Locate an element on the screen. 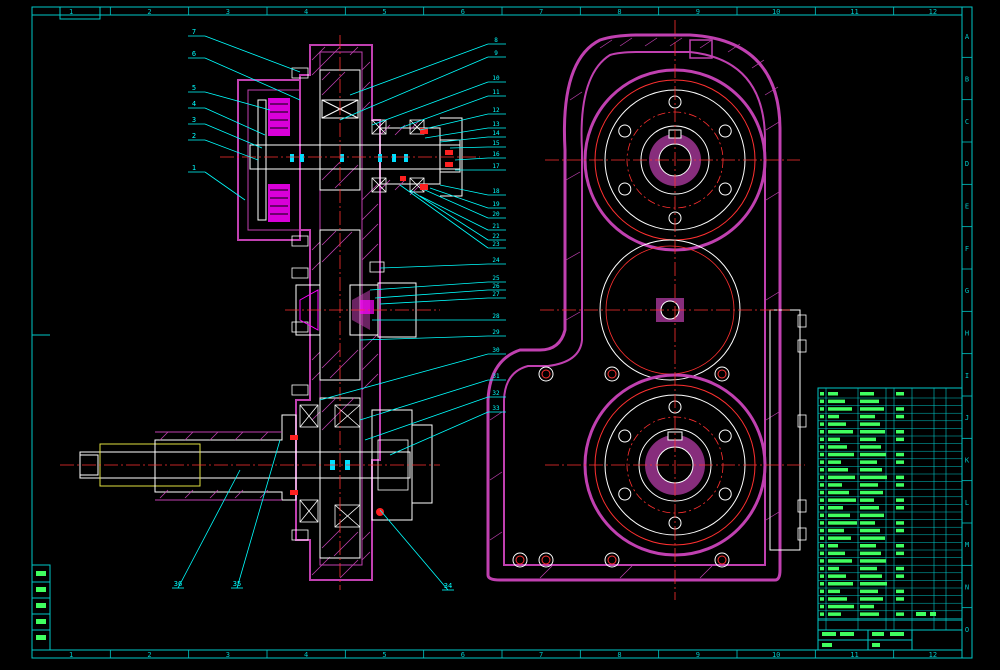 This screenshot has height=670, width=1000. callout-label-right: 19 is located at coordinates (496, 204).